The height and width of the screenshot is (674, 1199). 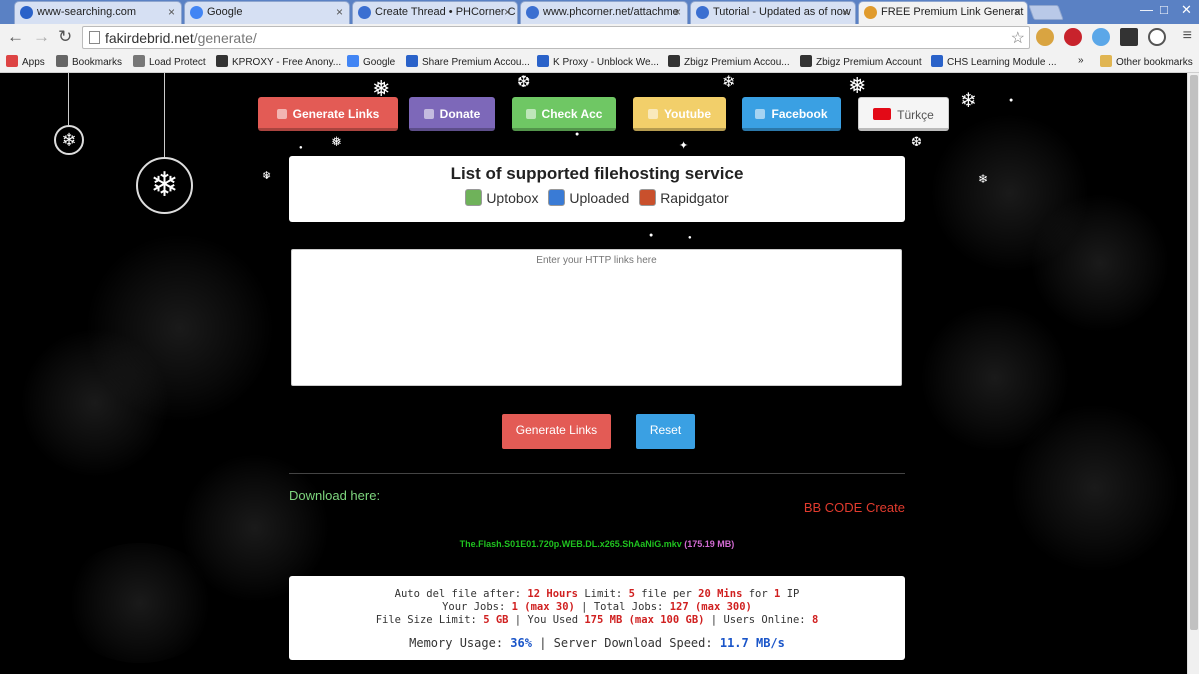 I want to click on chrome-menu-icon: ≡, so click(x=1187, y=36).